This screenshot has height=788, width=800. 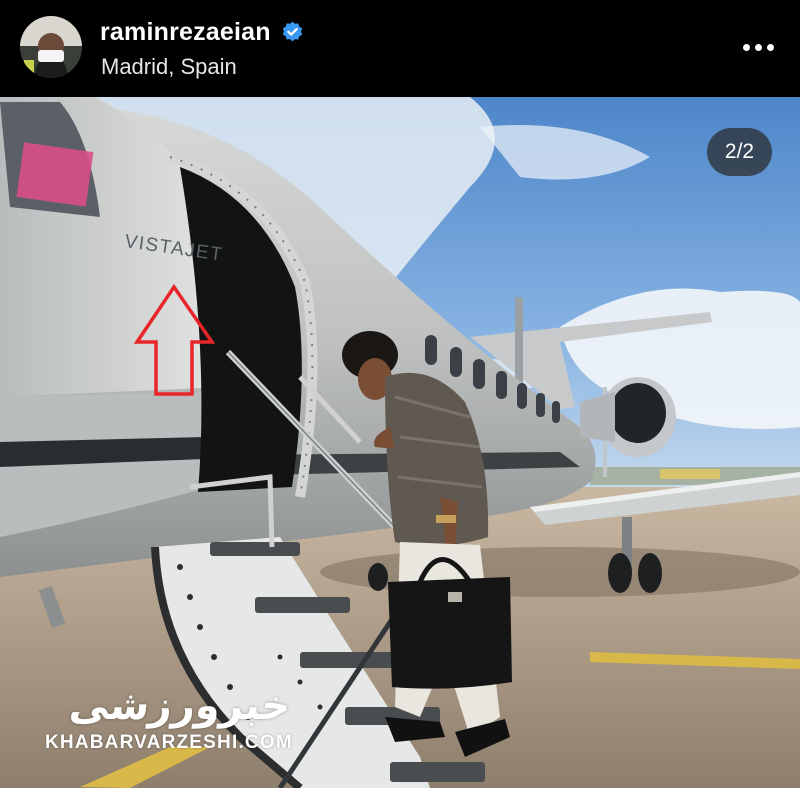 I want to click on distant-vehicle, so click(x=690, y=474).